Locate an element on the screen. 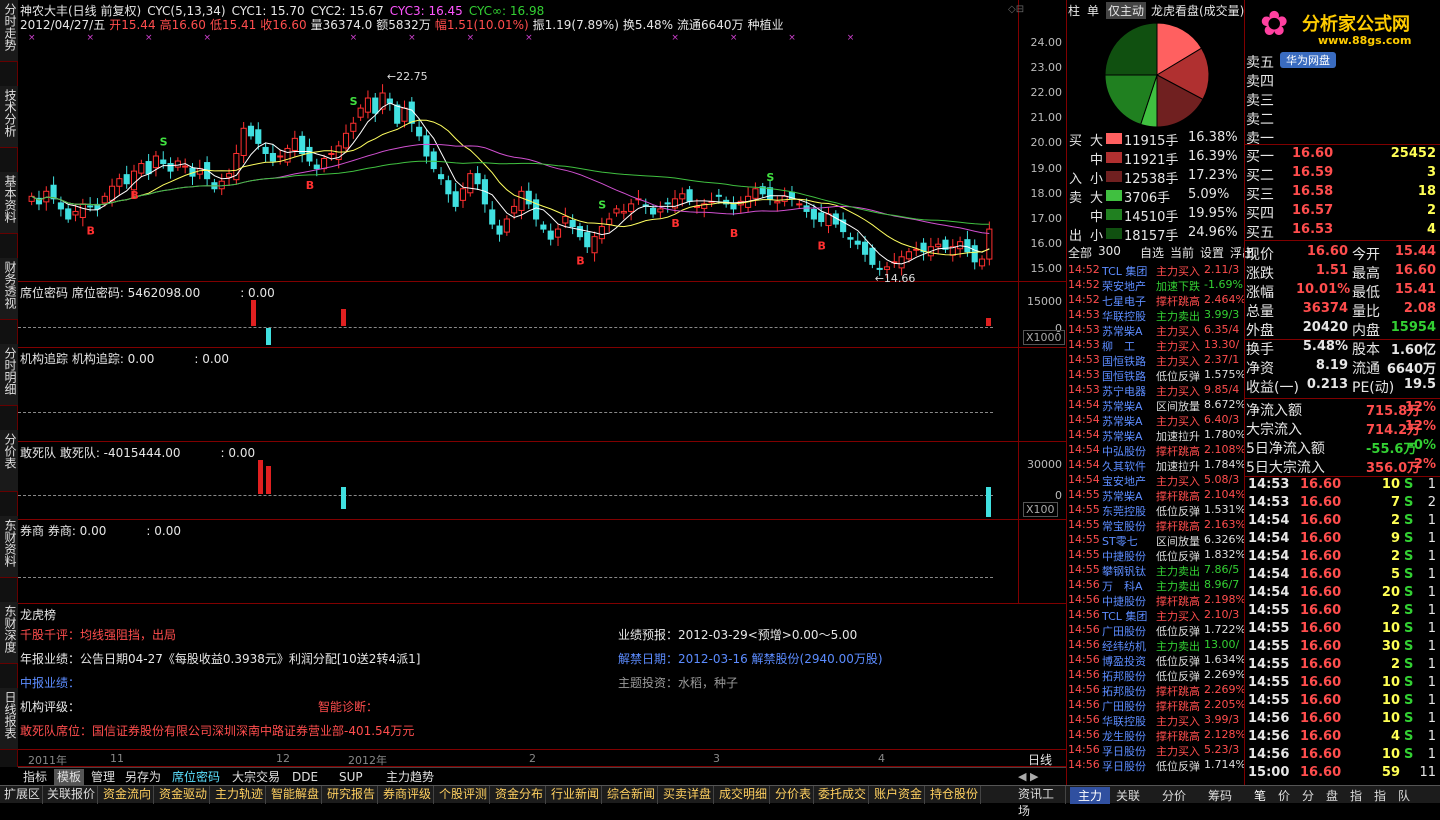  radar-row: 14:55 苏常柴A 撑杆跳高 2.104% is located at coordinates (1155, 495).